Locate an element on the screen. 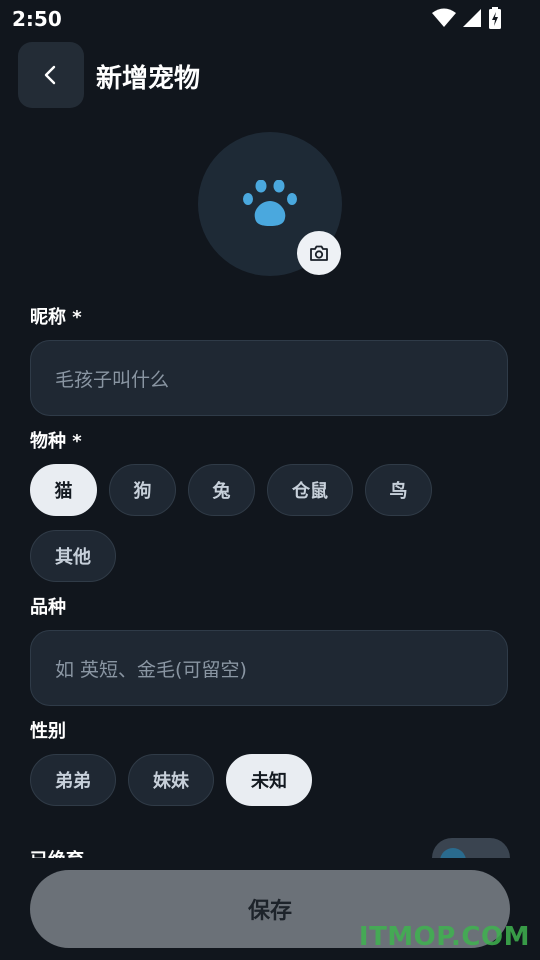 Image resolution: width=540 pixels, height=960 pixels. species-chip-hamster: 仓鼠 is located at coordinates (310, 490).